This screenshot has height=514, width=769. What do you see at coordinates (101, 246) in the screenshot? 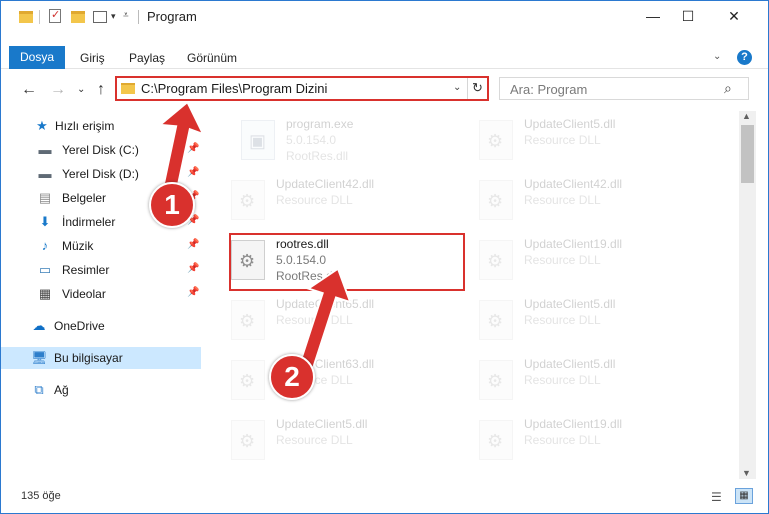
I see `nav-item-music: ♪ Müzik 📌` at bounding box center [101, 246].